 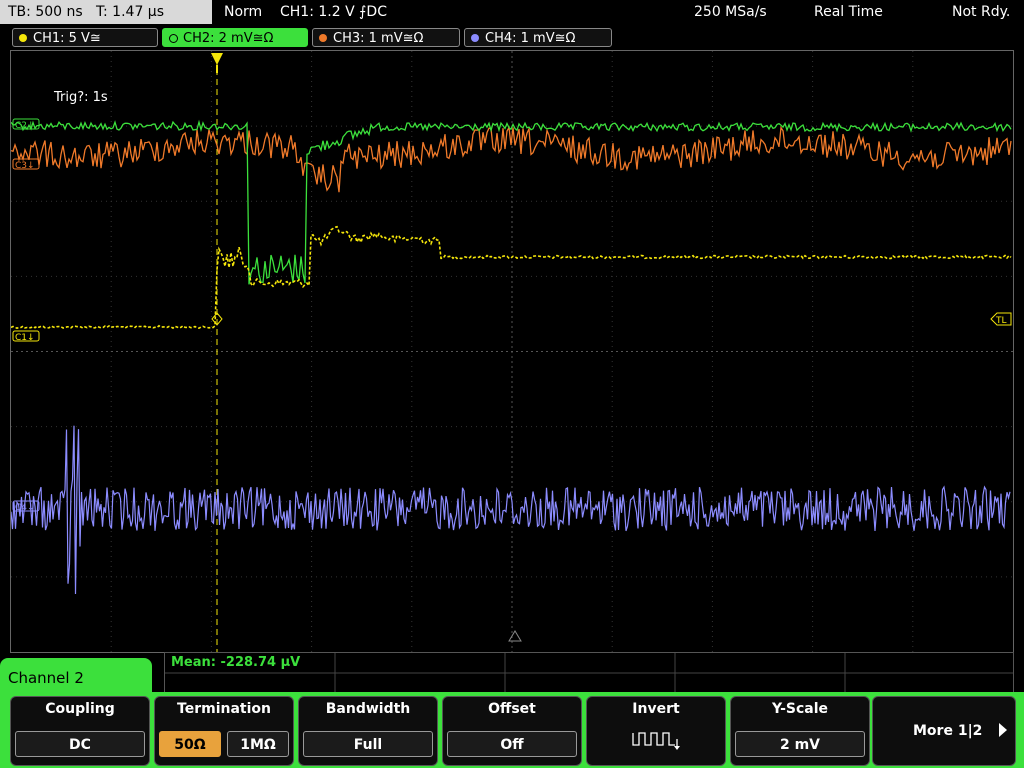 I want to click on svg-text: C1↓, so click(x=25, y=338).